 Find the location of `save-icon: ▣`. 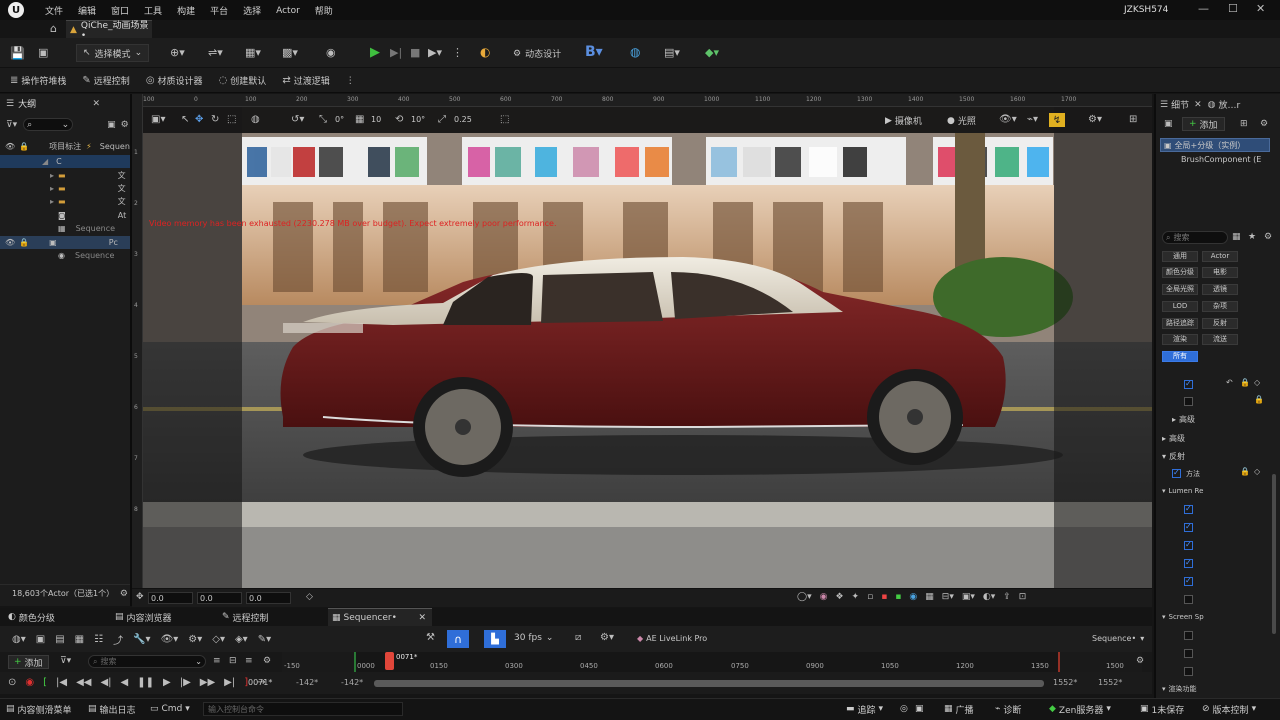

save-icon: ▣ is located at coordinates (40, 639).